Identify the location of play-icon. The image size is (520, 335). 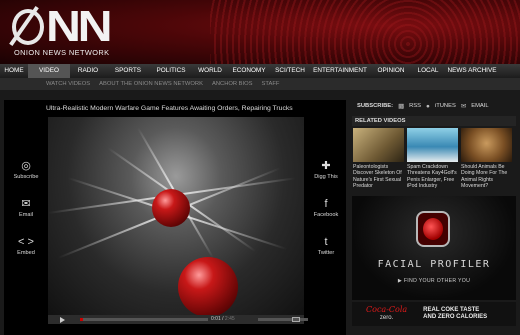
(62, 319).